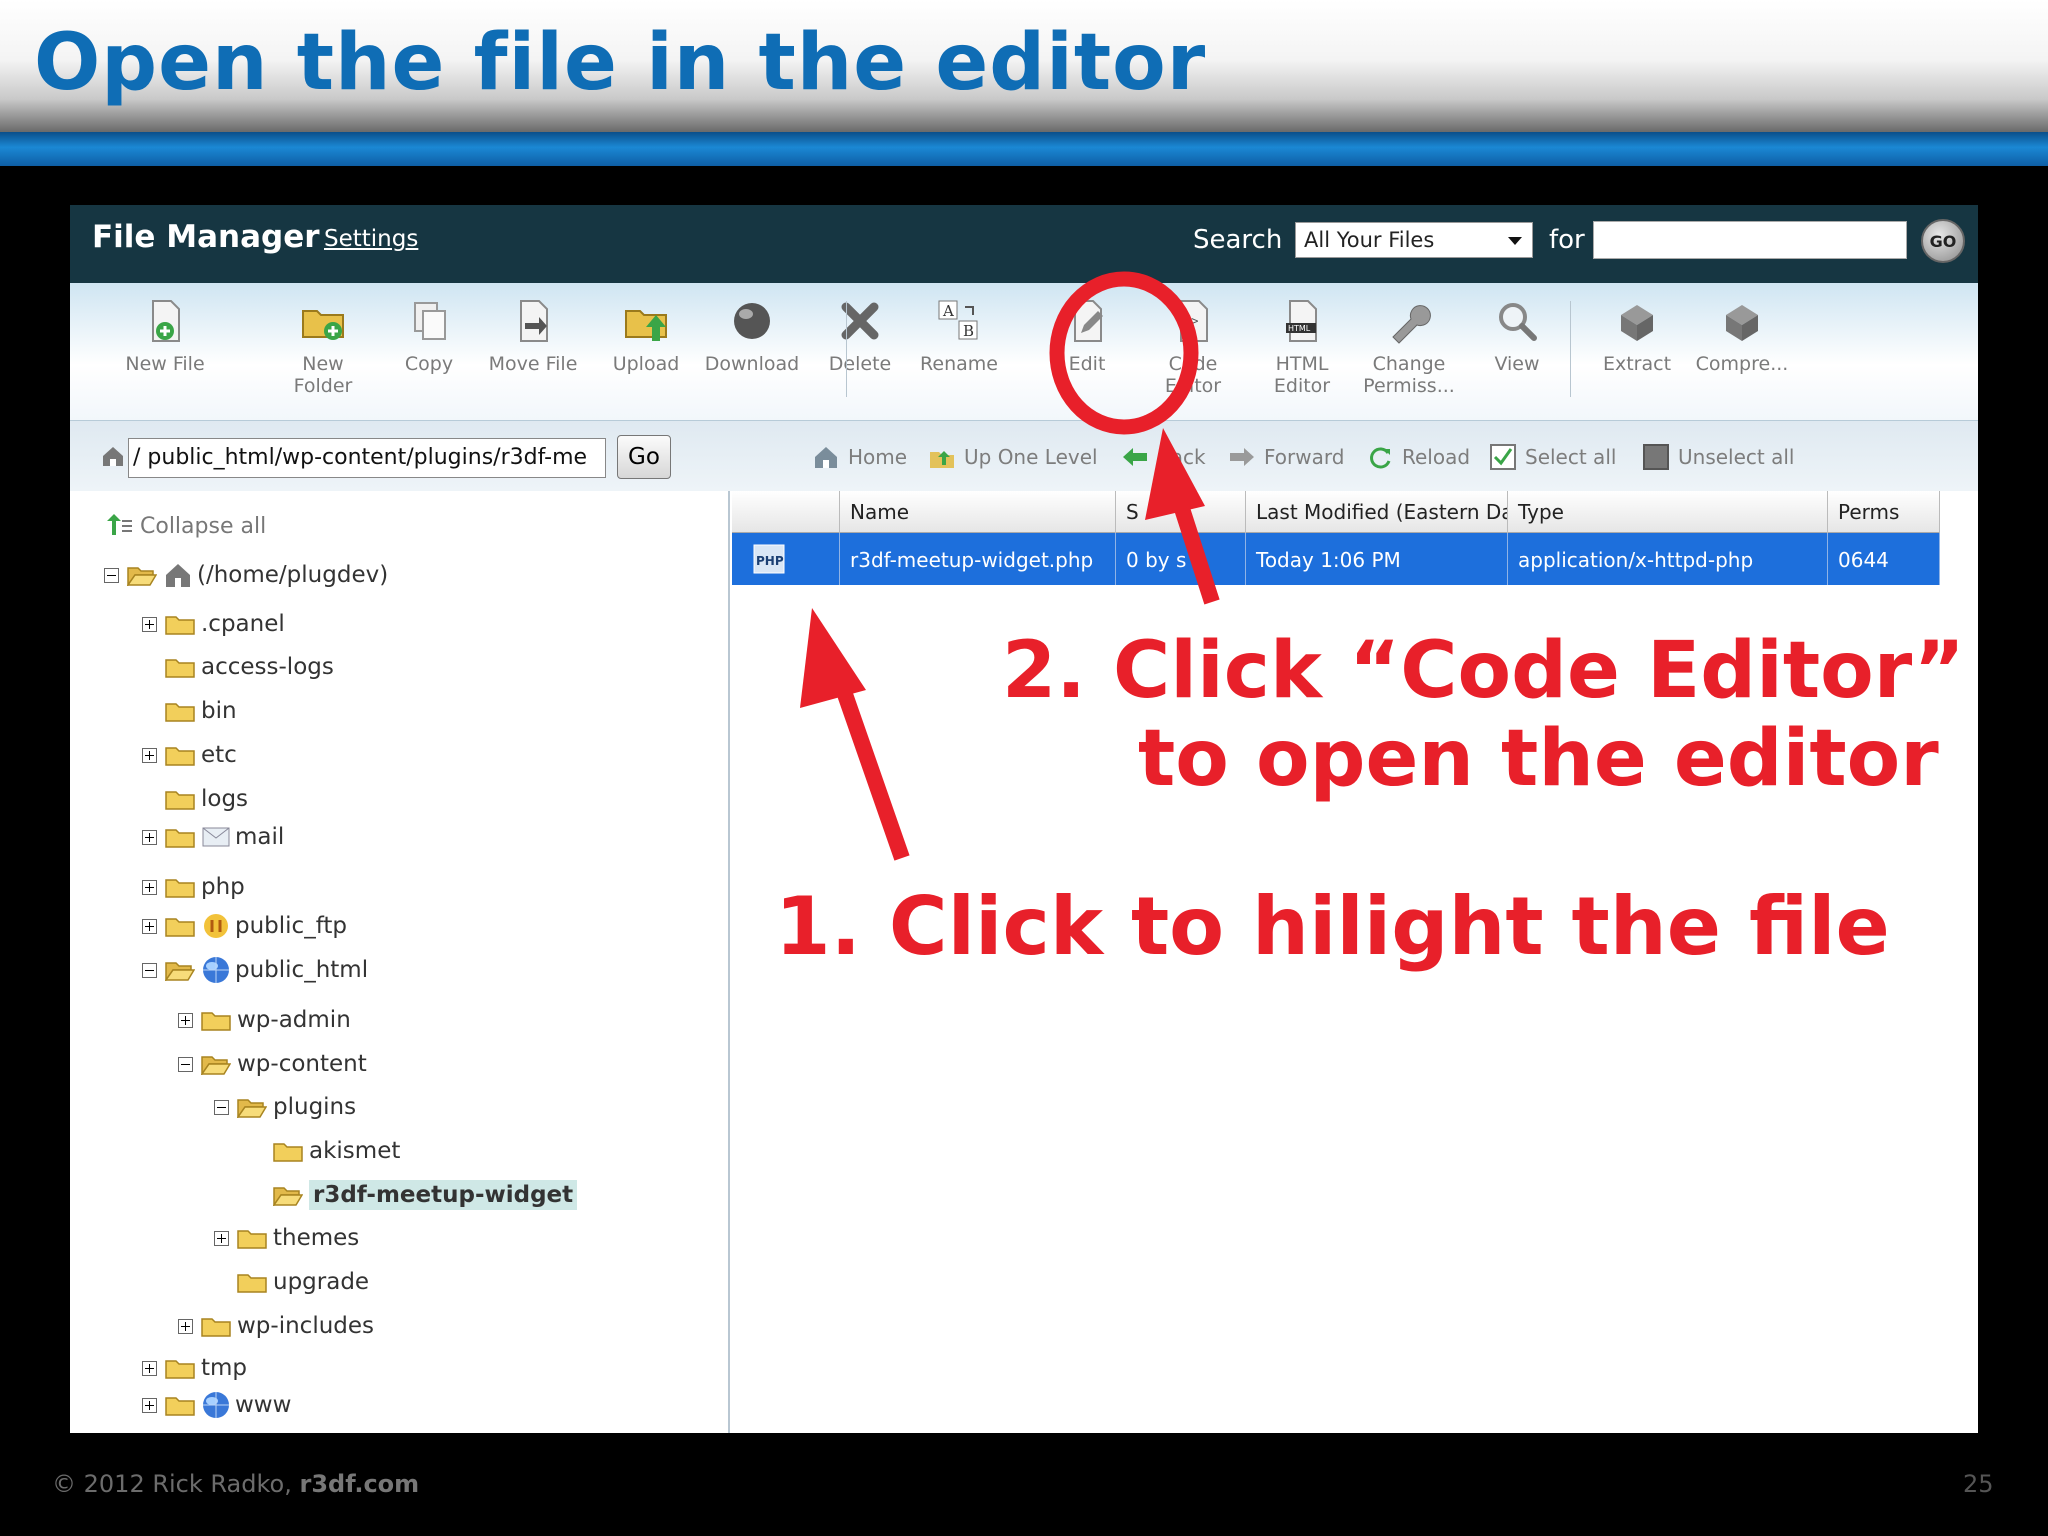 The width and height of the screenshot is (2048, 1536). I want to click on mail-icon, so click(218, 837).